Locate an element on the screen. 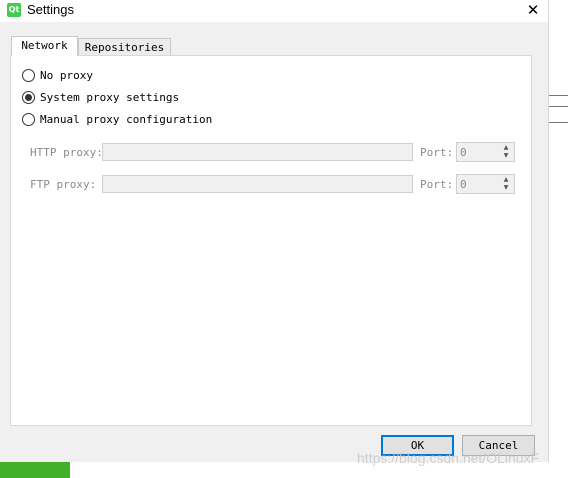 Image resolution: width=568 pixels, height=478 pixels. close-icon: ✕ is located at coordinates (533, 10).